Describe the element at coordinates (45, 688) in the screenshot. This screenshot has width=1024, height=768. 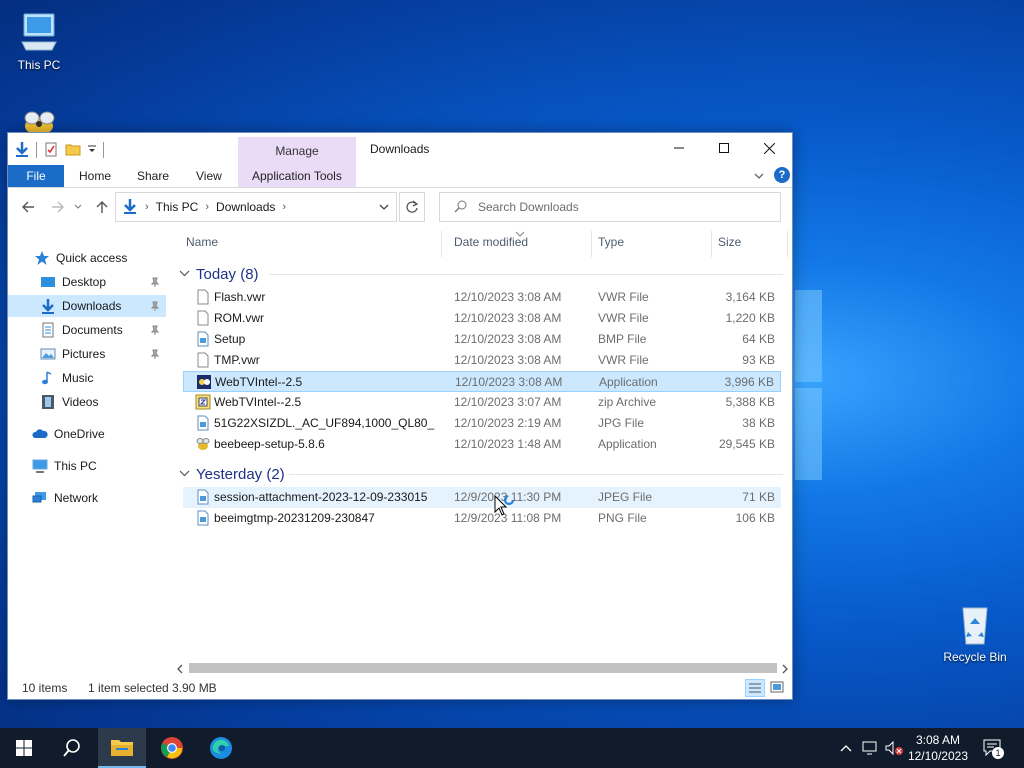
I see `item-count: 10 items` at that location.